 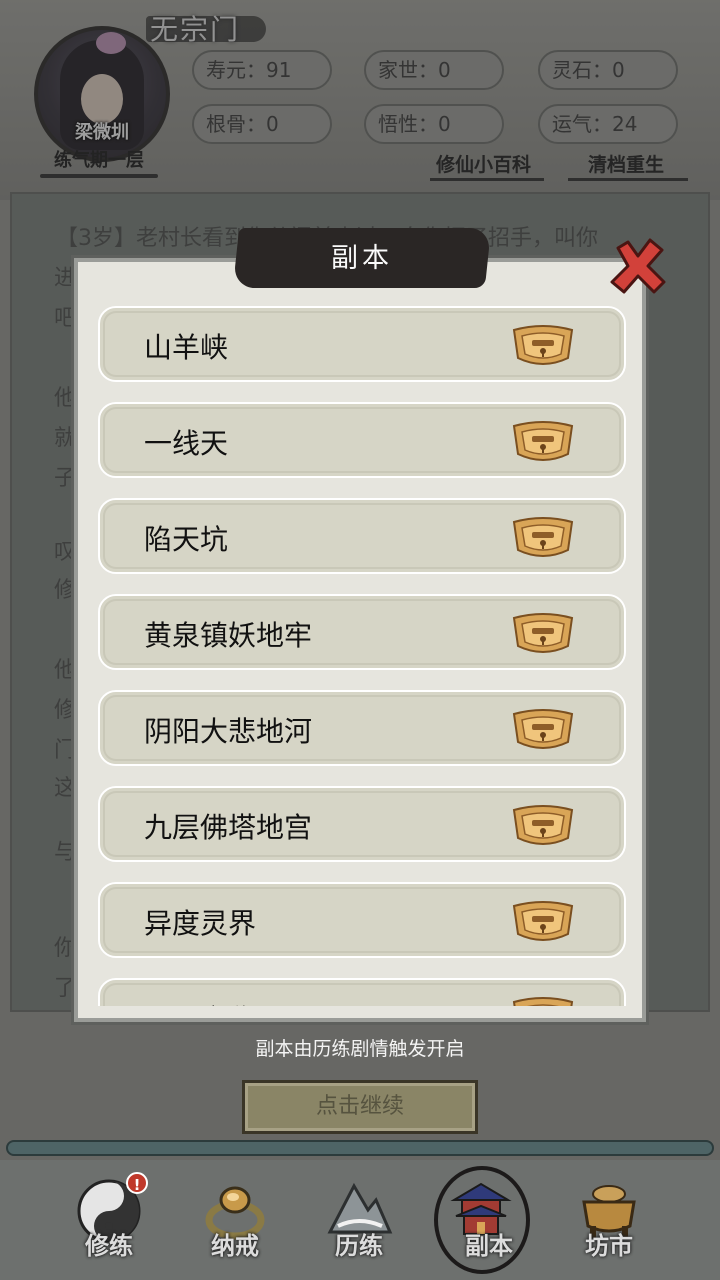 I want to click on dungeon-entry: 冥界之秘, so click(x=362, y=992).